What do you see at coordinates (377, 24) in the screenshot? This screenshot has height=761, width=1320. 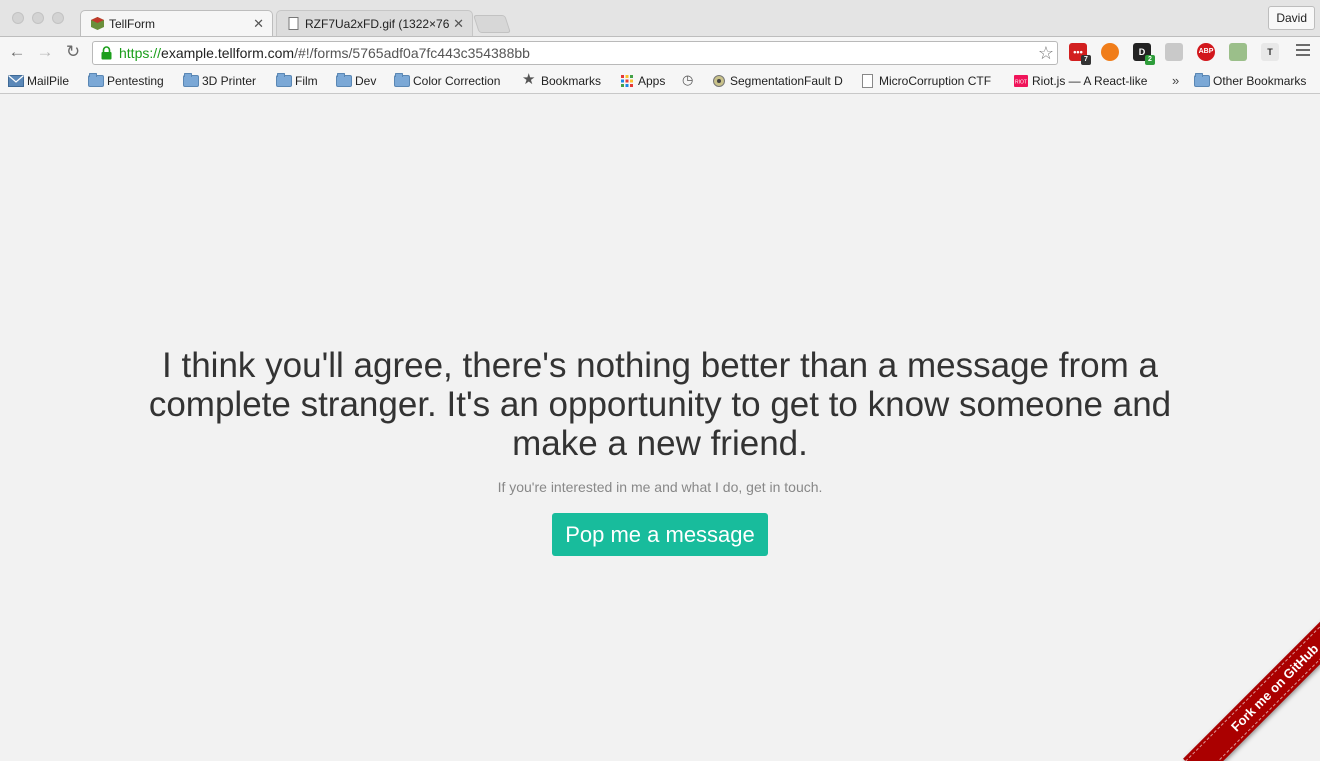 I see `tab-title: RZF7Ua2xFD.gif (1322×76` at bounding box center [377, 24].